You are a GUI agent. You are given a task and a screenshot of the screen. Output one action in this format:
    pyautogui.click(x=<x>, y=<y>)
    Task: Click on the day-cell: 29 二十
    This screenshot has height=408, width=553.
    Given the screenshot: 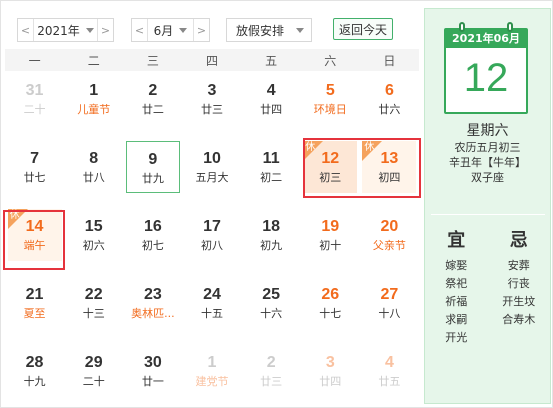 What is the action you would take?
    pyautogui.click(x=94, y=371)
    